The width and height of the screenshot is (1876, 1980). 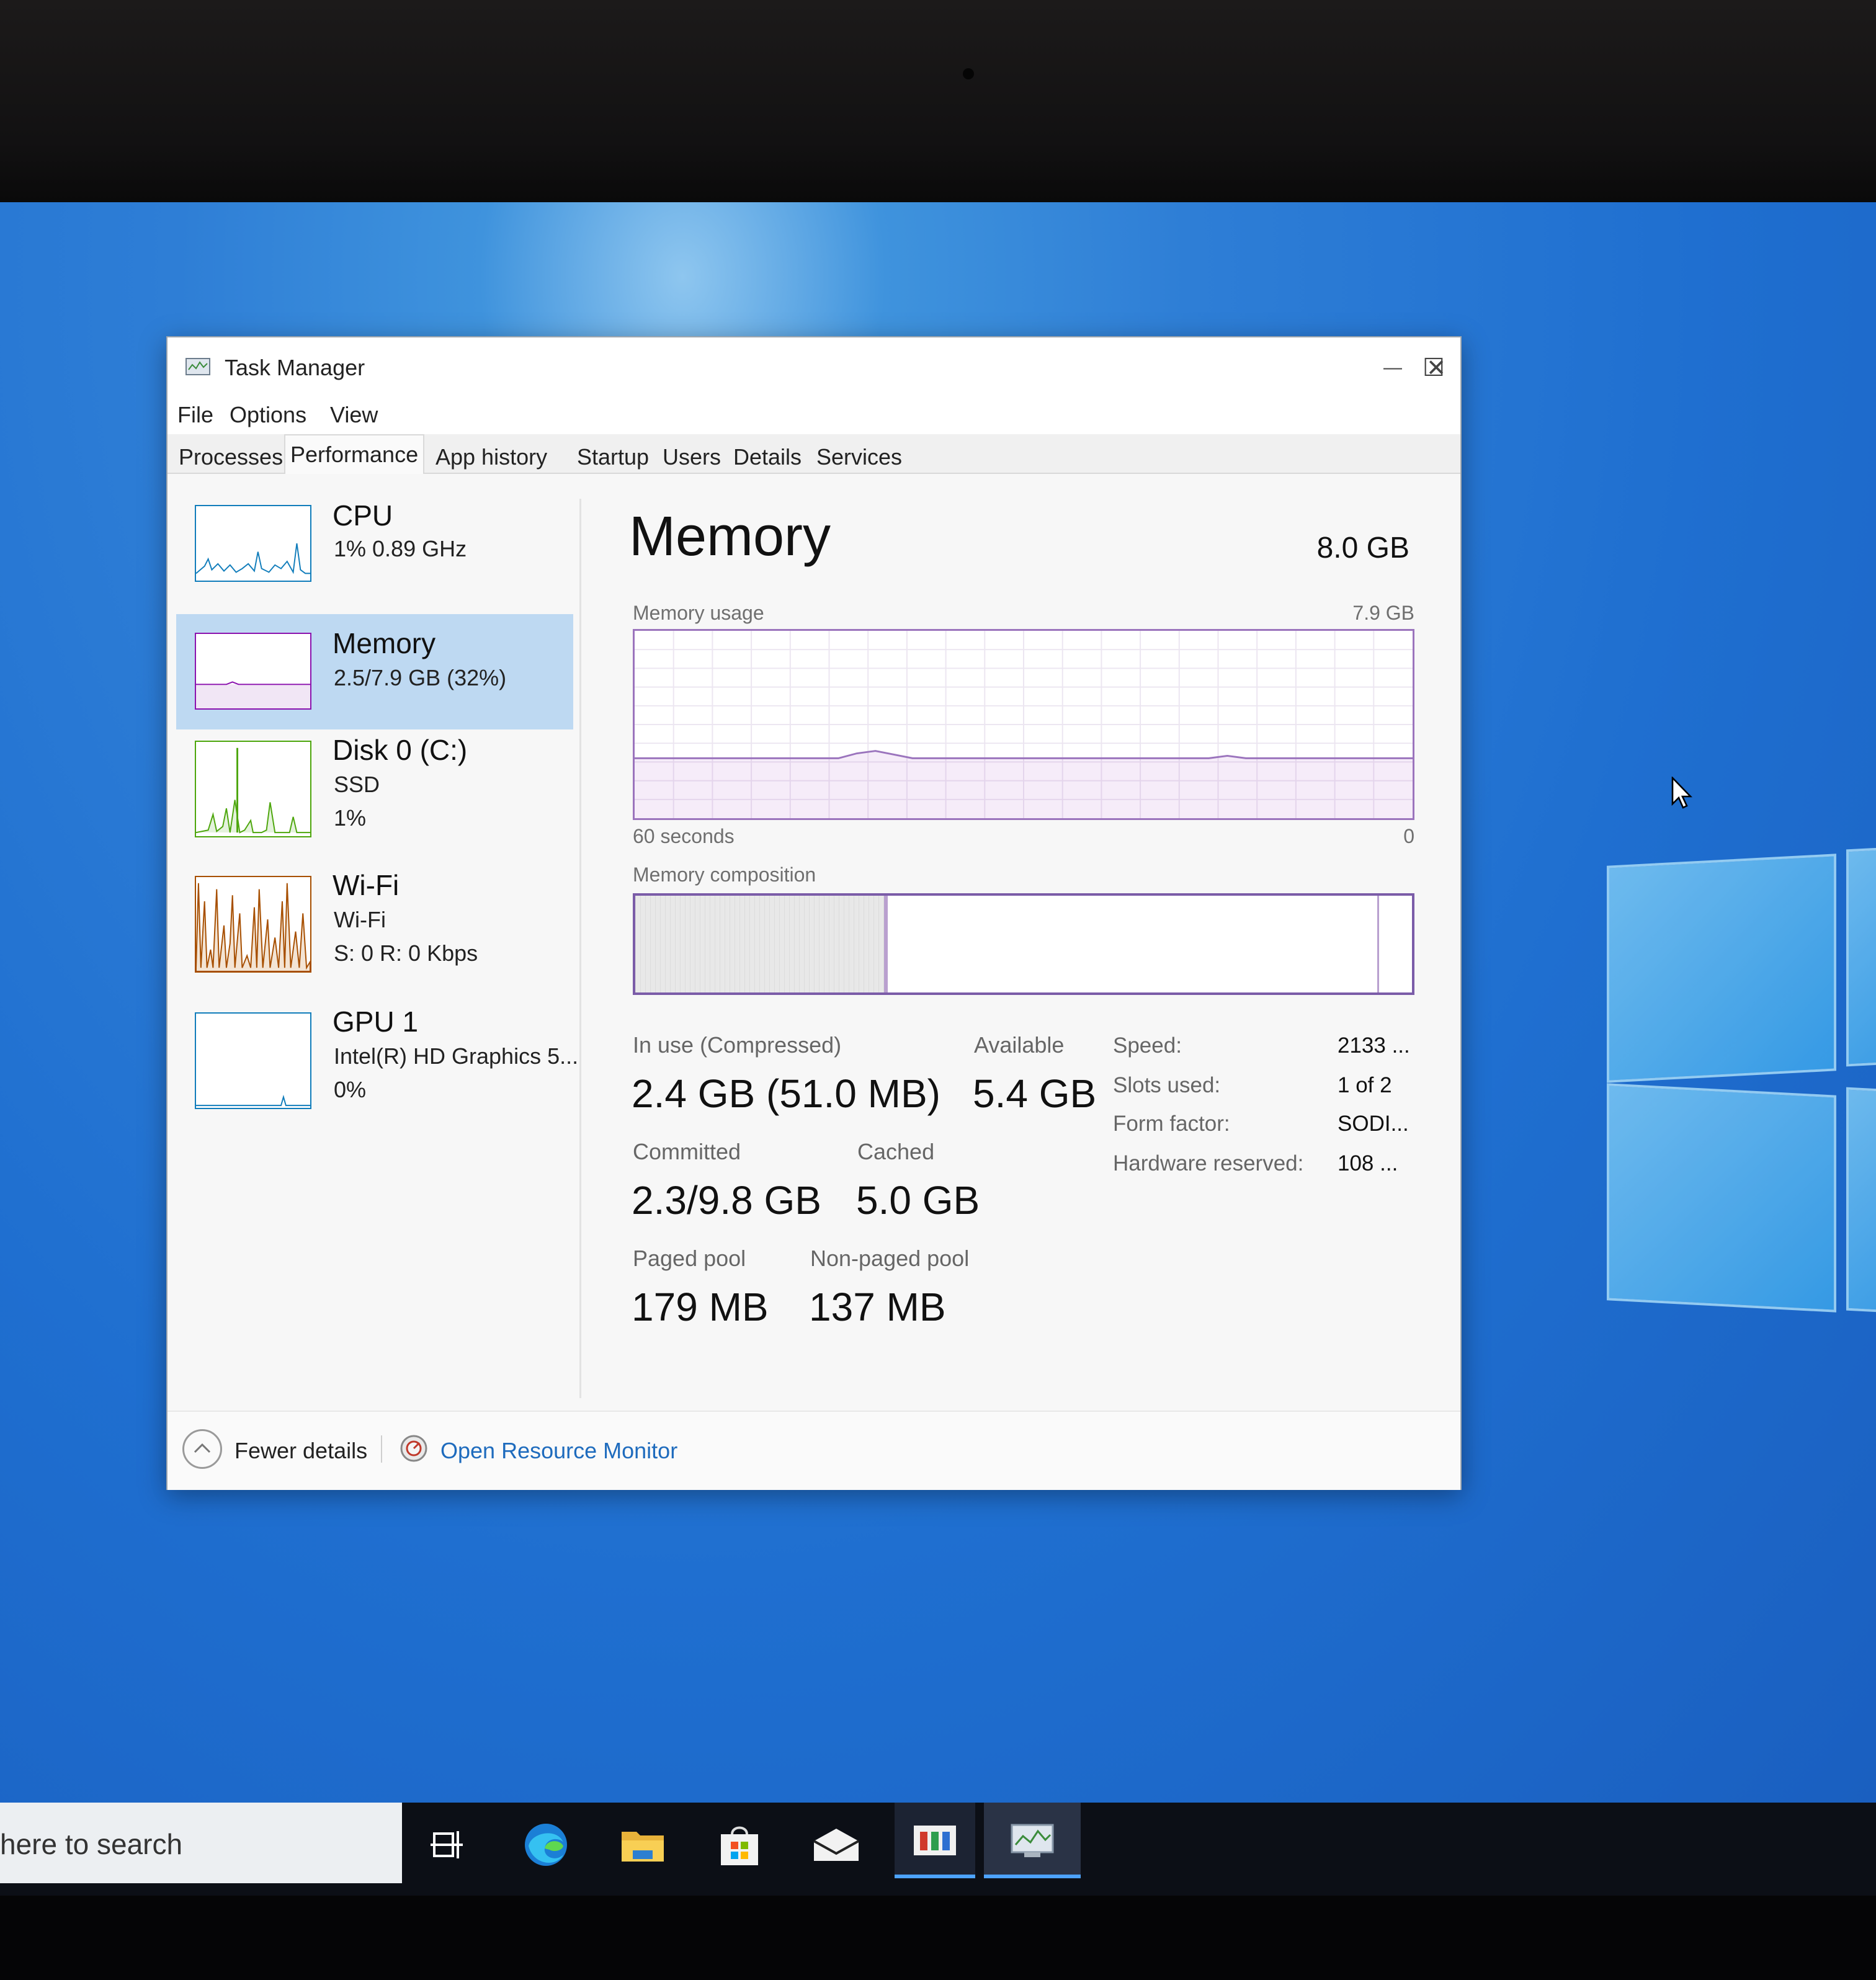 What do you see at coordinates (687, 1151) in the screenshot?
I see `committed-label: Committed` at bounding box center [687, 1151].